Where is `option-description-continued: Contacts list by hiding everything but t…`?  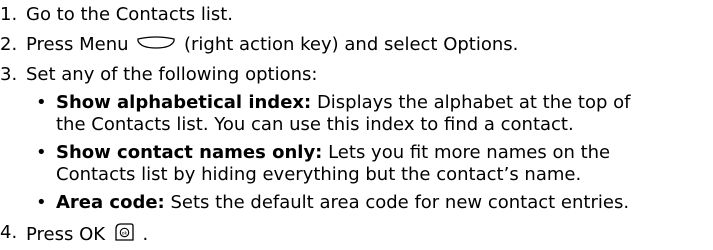 option-description-continued: Contacts list by hiding everything but t… is located at coordinates (319, 174).